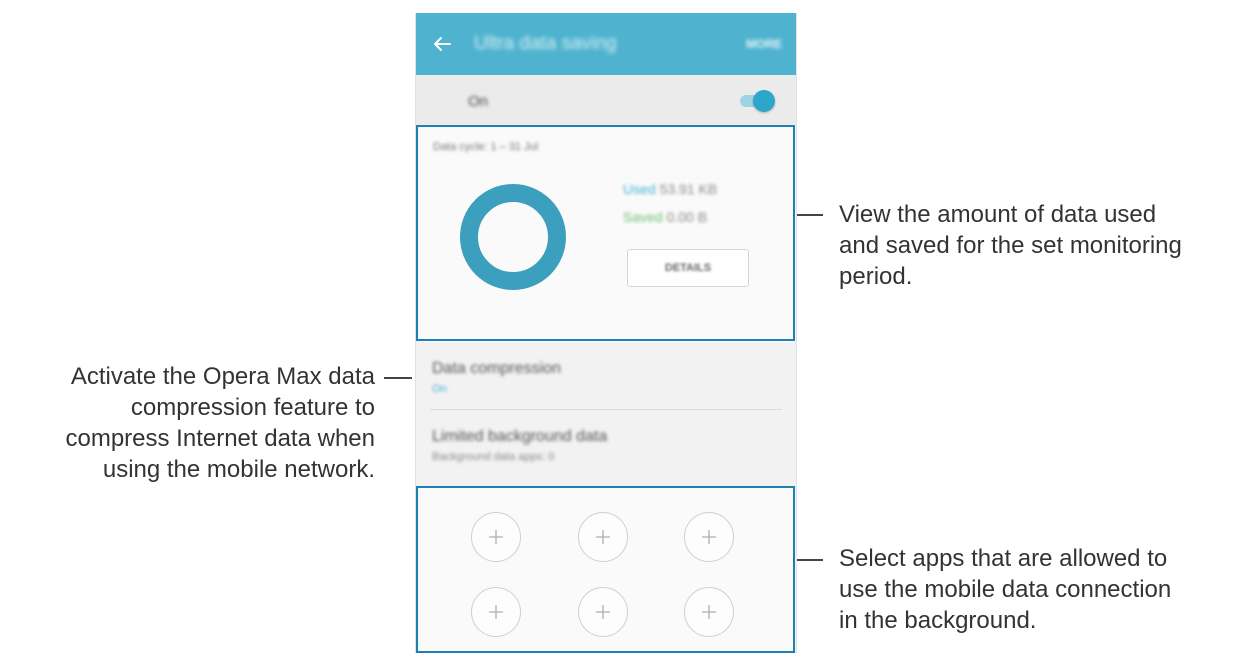 The width and height of the screenshot is (1252, 653). I want to click on used-label: Used, so click(639, 189).